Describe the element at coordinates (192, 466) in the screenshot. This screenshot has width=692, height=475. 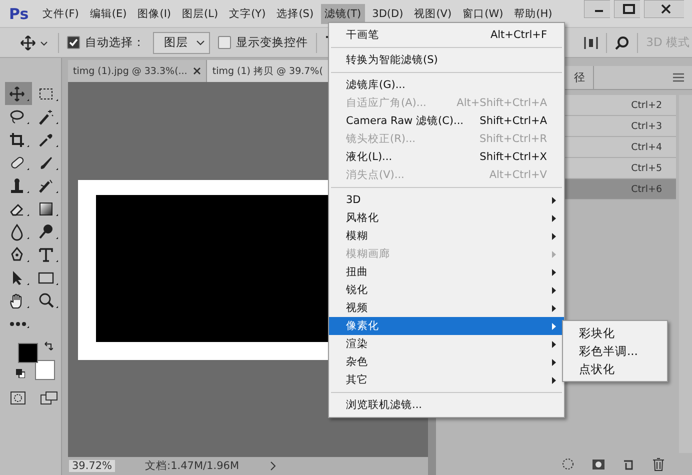
I see `document-size: 文档:1.47M/1.96M` at that location.